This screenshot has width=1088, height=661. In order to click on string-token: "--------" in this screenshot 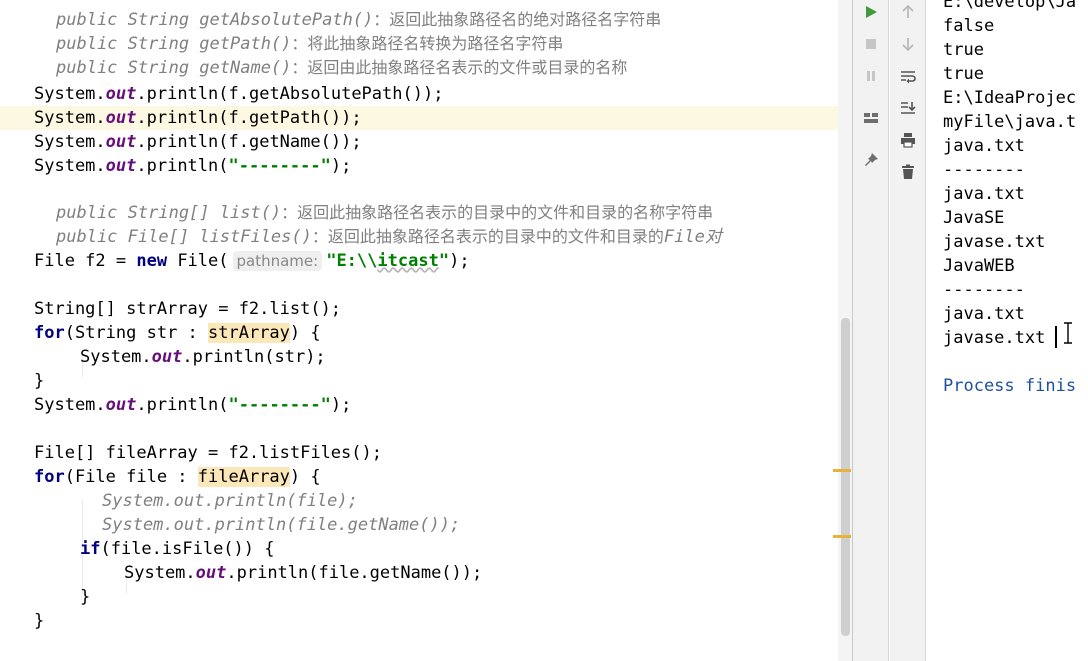, I will do `click(279, 405)`.